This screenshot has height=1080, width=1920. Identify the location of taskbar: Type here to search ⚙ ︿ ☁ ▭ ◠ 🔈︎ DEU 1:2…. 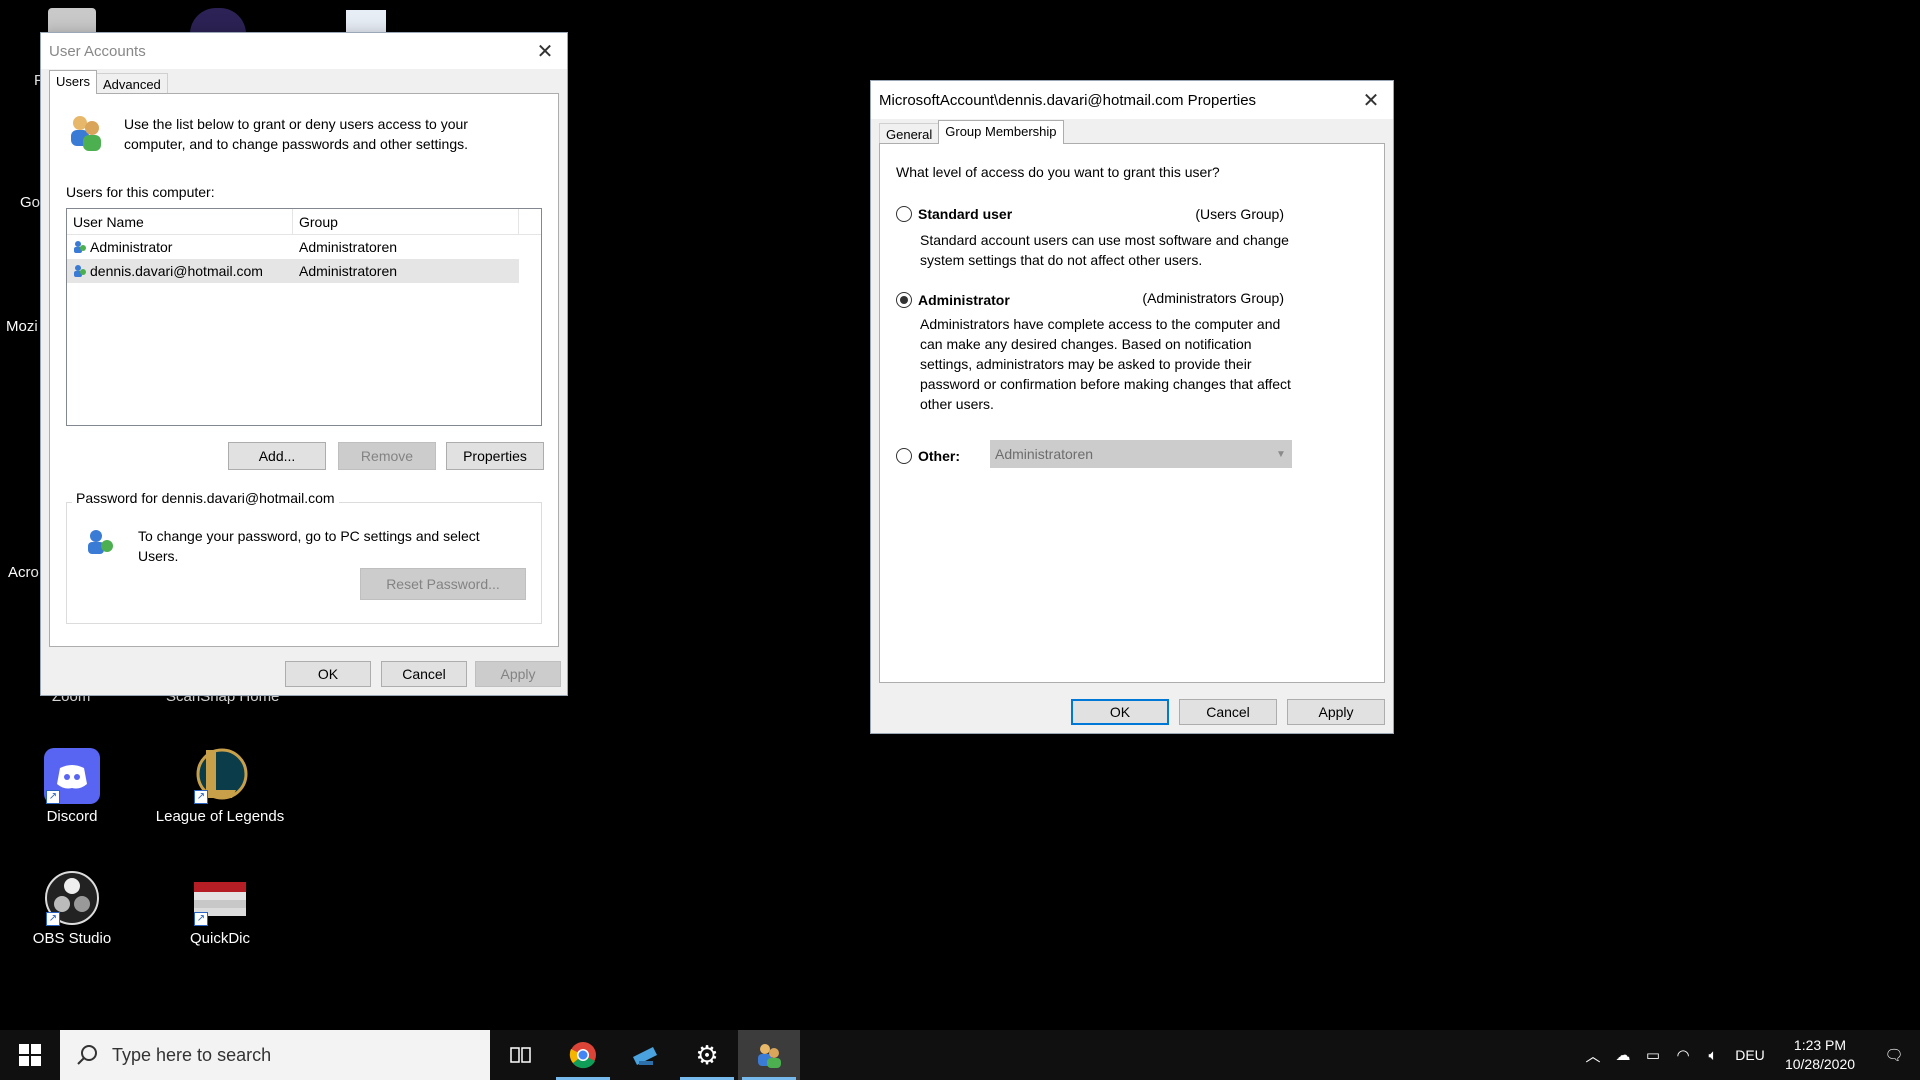
(960, 1055).